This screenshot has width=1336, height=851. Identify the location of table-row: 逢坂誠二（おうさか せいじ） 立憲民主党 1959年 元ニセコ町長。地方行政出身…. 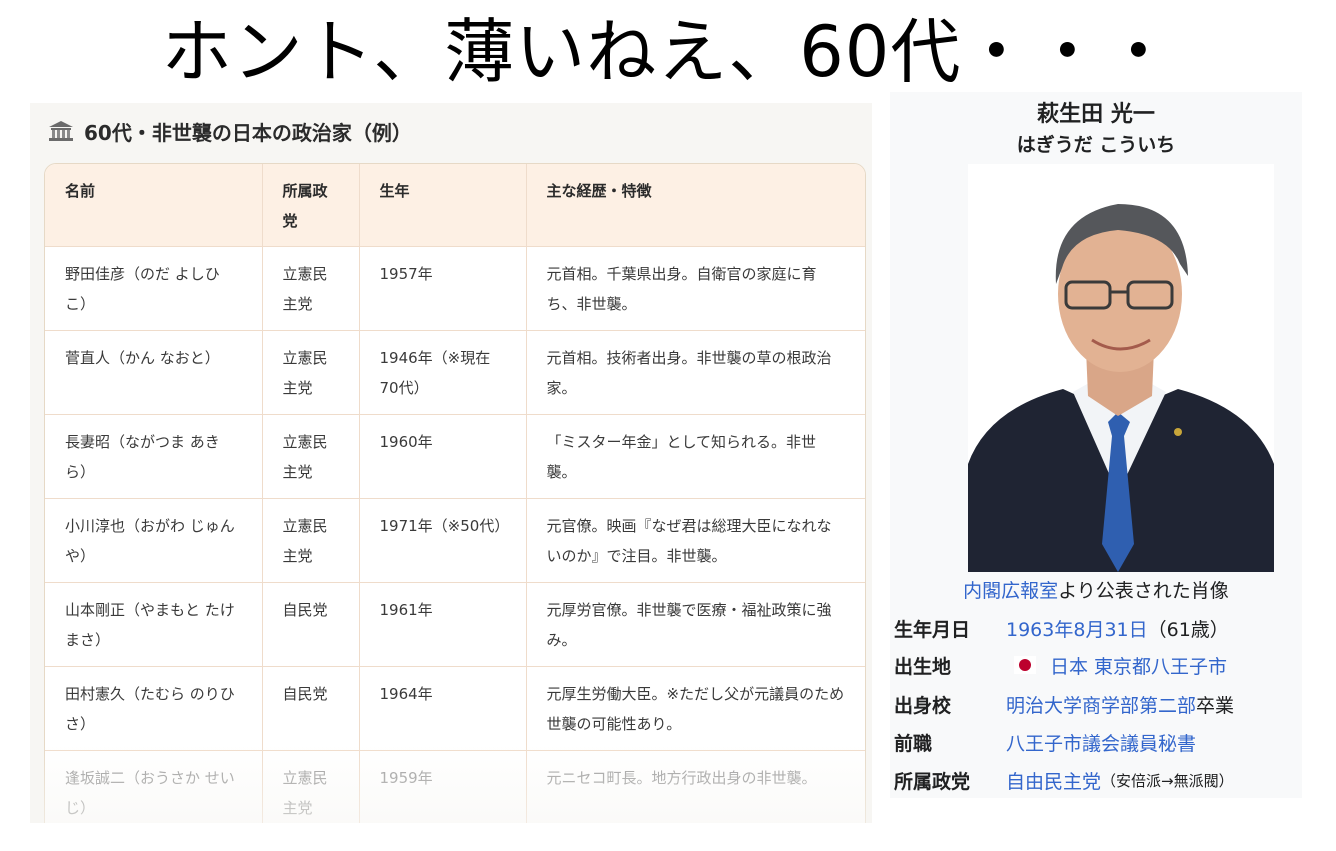
(455, 786).